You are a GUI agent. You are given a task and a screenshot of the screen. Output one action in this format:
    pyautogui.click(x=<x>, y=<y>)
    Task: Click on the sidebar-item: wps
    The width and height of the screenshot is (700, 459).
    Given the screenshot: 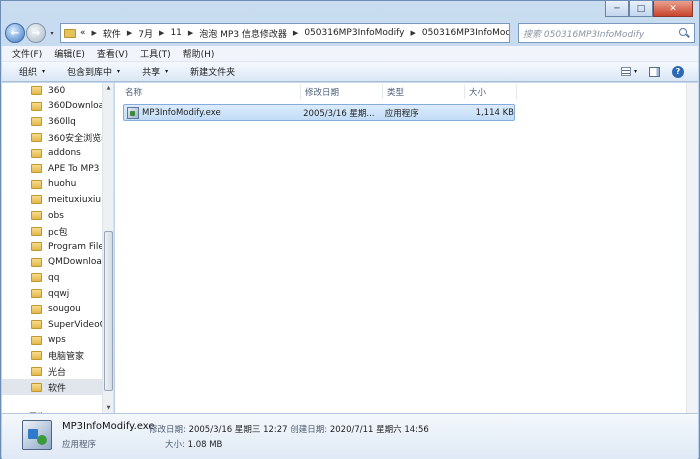 What is the action you would take?
    pyautogui.click(x=52, y=341)
    